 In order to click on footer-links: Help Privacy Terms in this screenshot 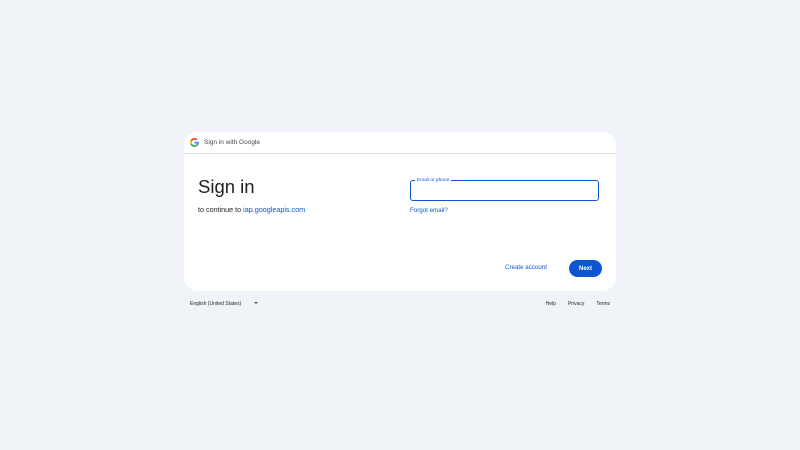, I will do `click(572, 304)`.